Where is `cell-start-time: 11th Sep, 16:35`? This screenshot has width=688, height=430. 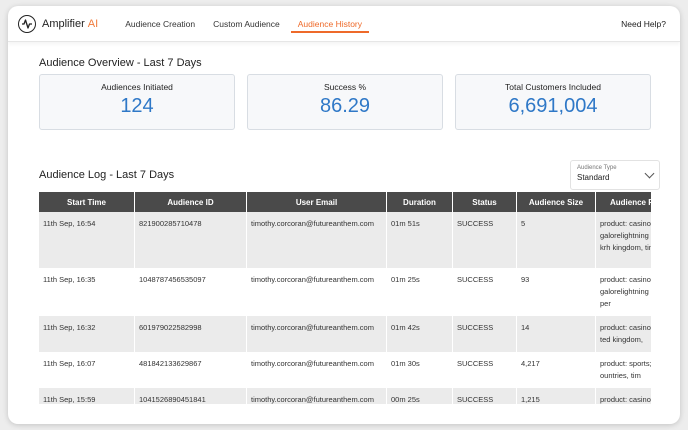 cell-start-time: 11th Sep, 16:35 is located at coordinates (87, 292).